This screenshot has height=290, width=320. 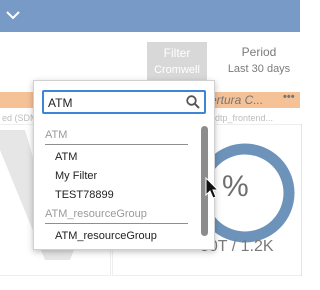 I want to click on option-my-filter: My Filter, so click(x=76, y=176).